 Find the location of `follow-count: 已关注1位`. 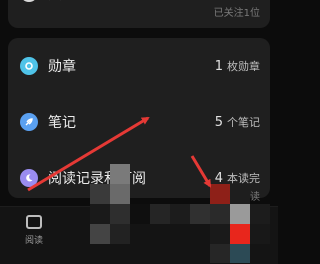

follow-count: 已关注1位 is located at coordinates (236, 13).